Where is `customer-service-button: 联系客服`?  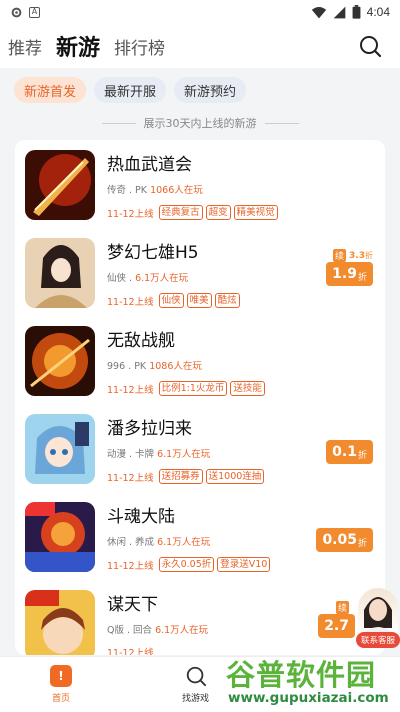
customer-service-button: 联系客服 is located at coordinates (378, 622).